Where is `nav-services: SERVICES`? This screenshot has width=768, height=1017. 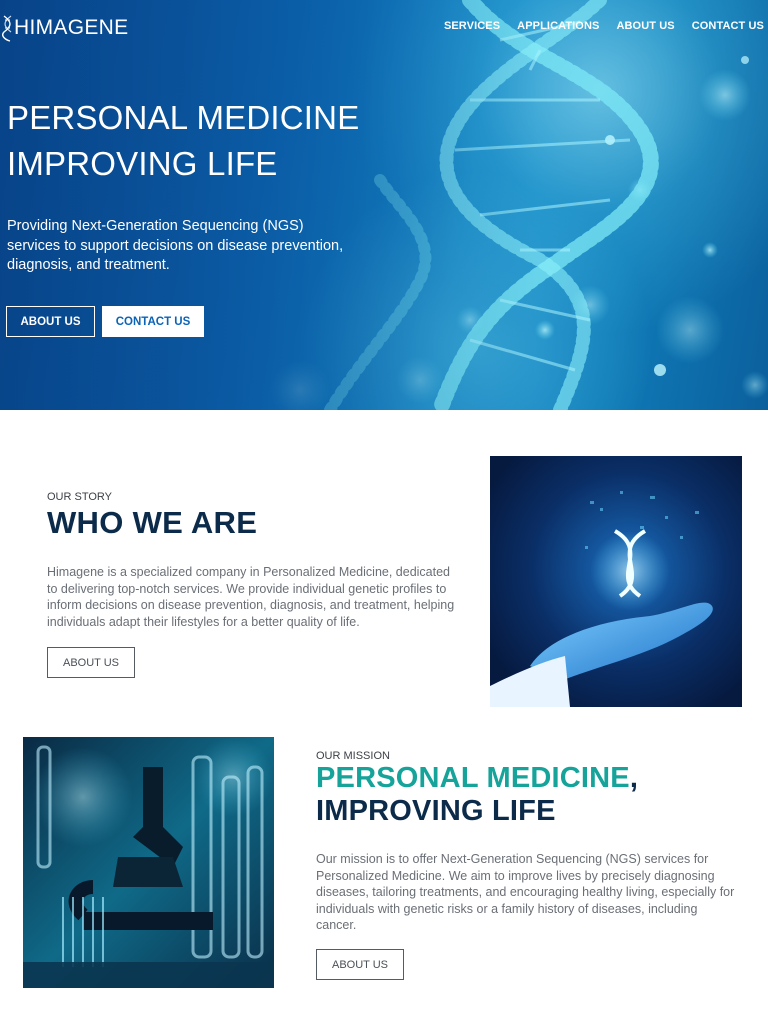 nav-services: SERVICES is located at coordinates (472, 26).